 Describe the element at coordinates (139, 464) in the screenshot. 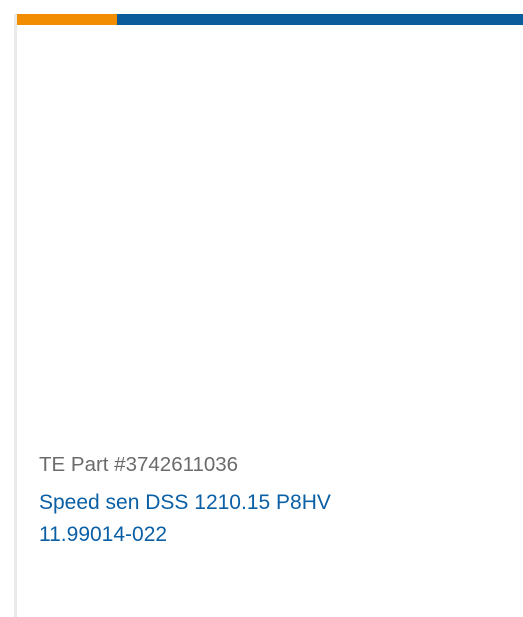

I see `part-number: TE Part #3742611036` at that location.